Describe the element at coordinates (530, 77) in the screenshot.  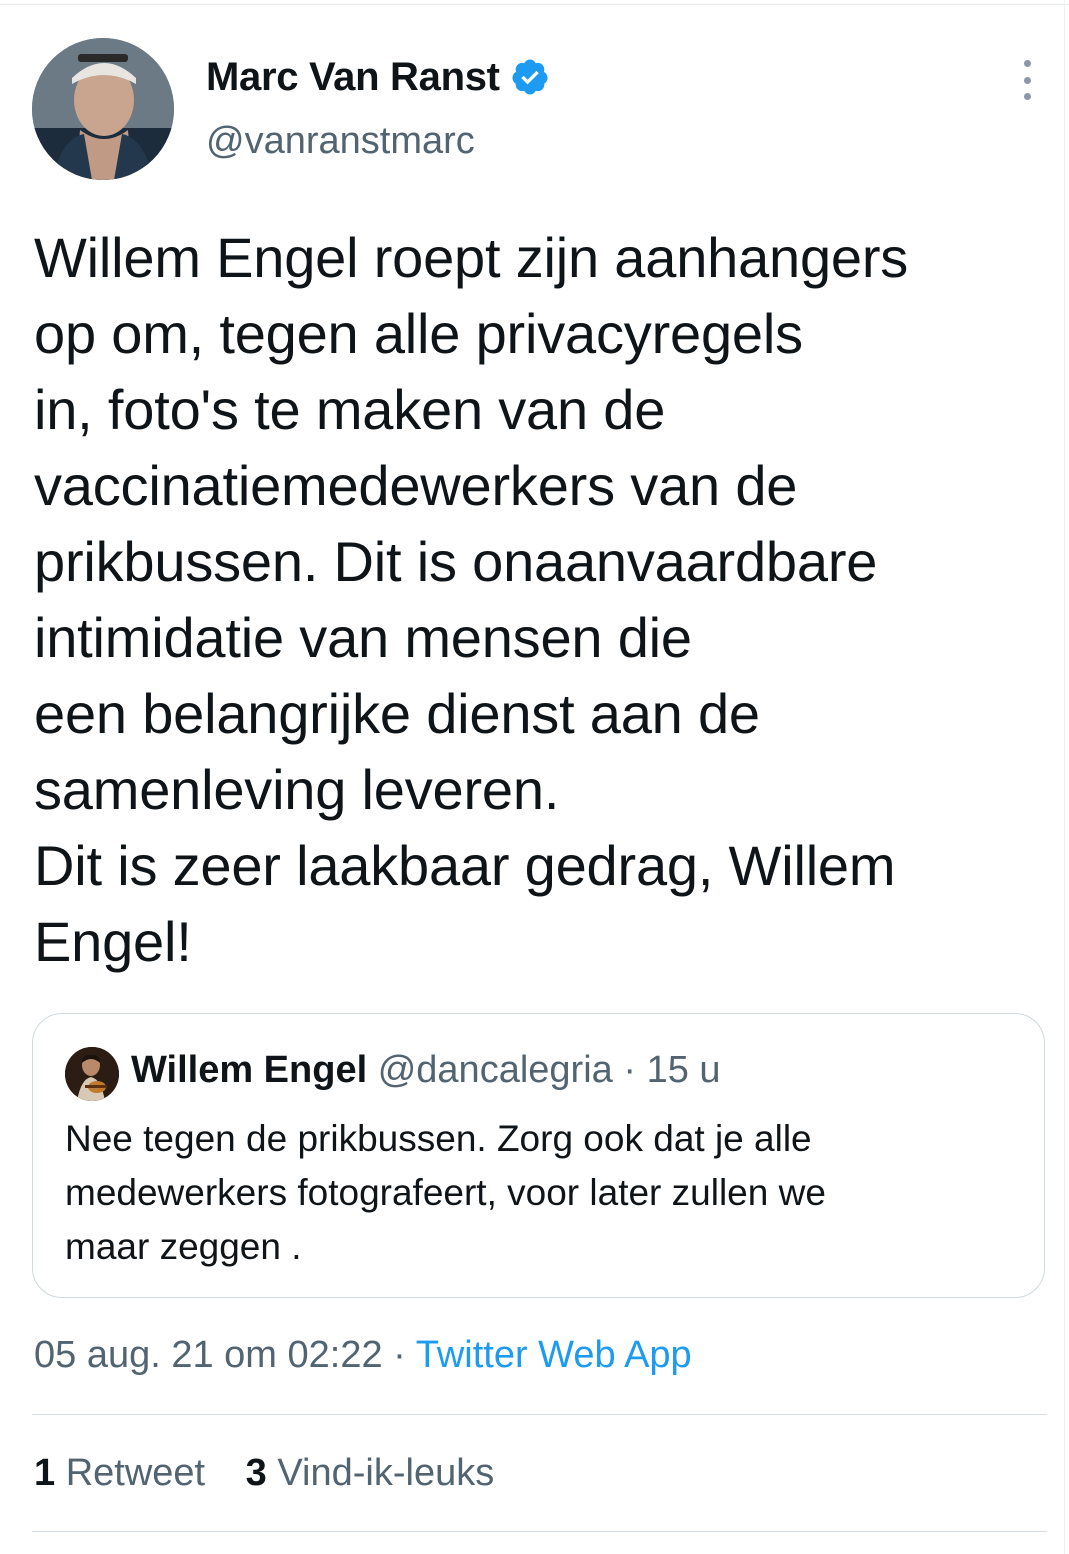
I see `verified-badge-icon` at that location.